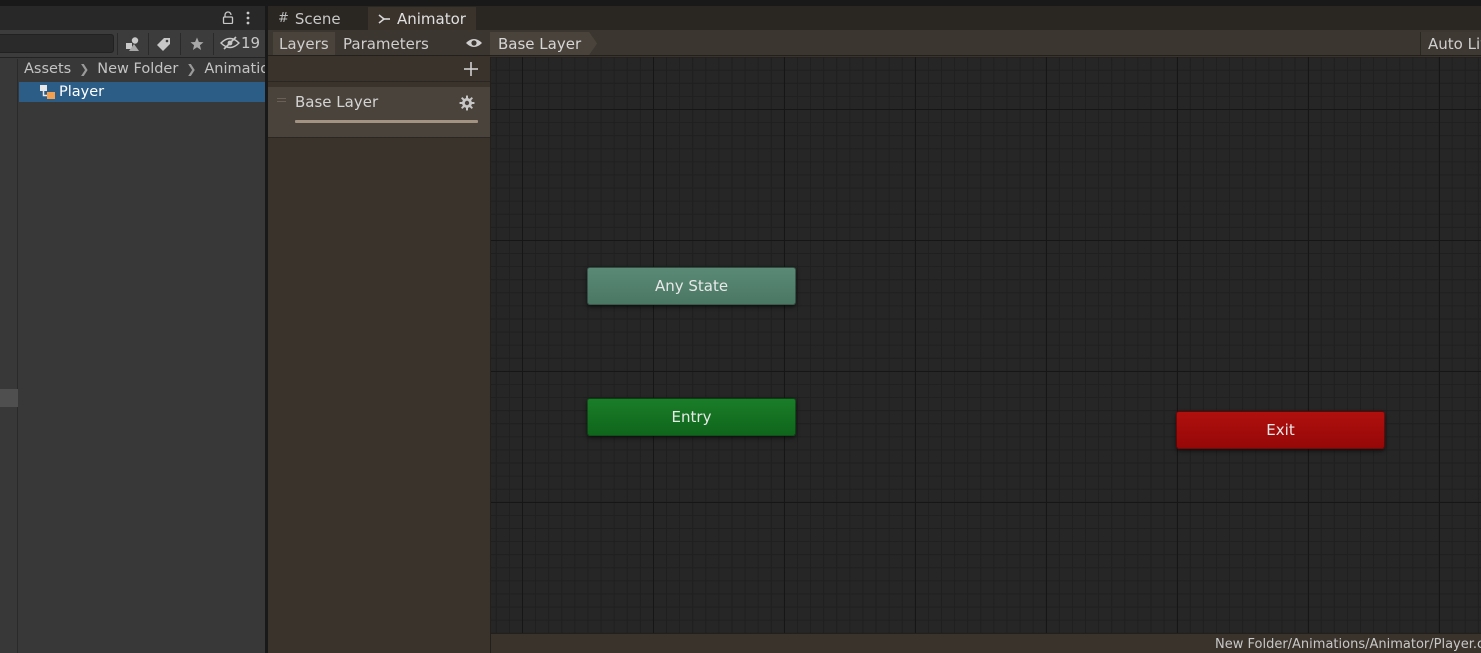  I want to click on tag-icon, so click(163, 44).